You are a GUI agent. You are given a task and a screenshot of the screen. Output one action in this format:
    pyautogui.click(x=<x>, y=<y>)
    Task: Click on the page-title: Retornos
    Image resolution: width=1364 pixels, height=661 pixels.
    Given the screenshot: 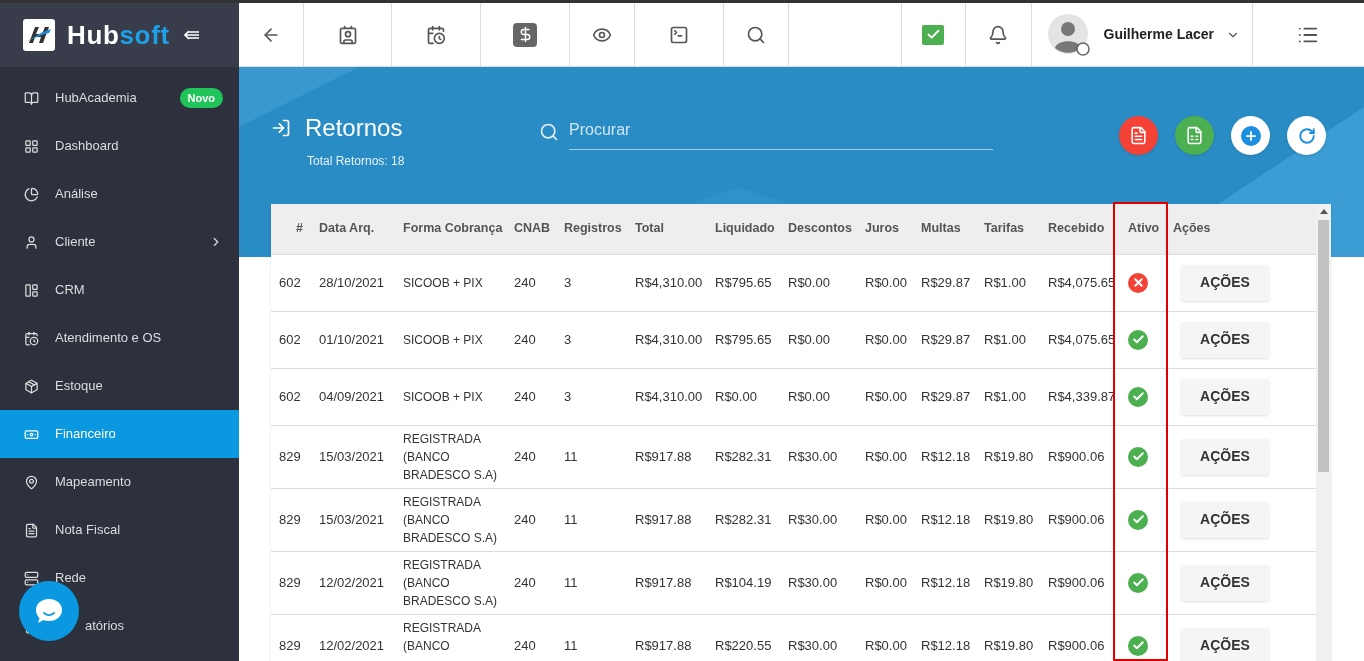 What is the action you would take?
    pyautogui.click(x=354, y=128)
    